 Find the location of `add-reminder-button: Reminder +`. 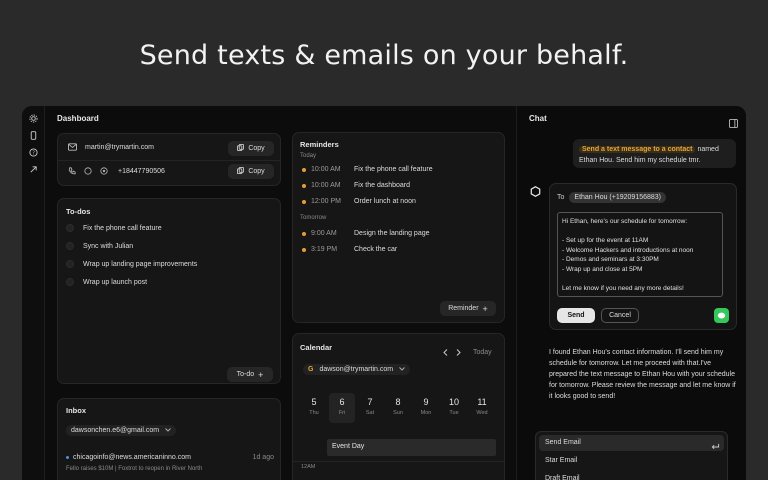

add-reminder-button: Reminder + is located at coordinates (468, 308).